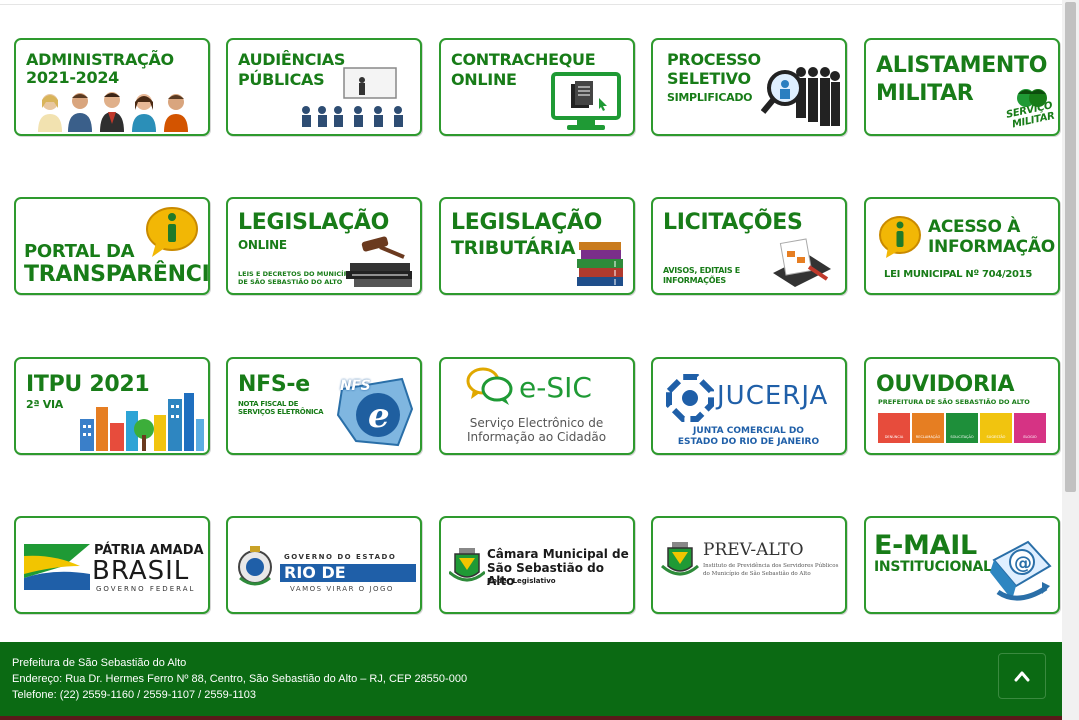 The width and height of the screenshot is (1079, 720). What do you see at coordinates (255, 567) in the screenshot?
I see `rj-coat-of-arms-icon` at bounding box center [255, 567].